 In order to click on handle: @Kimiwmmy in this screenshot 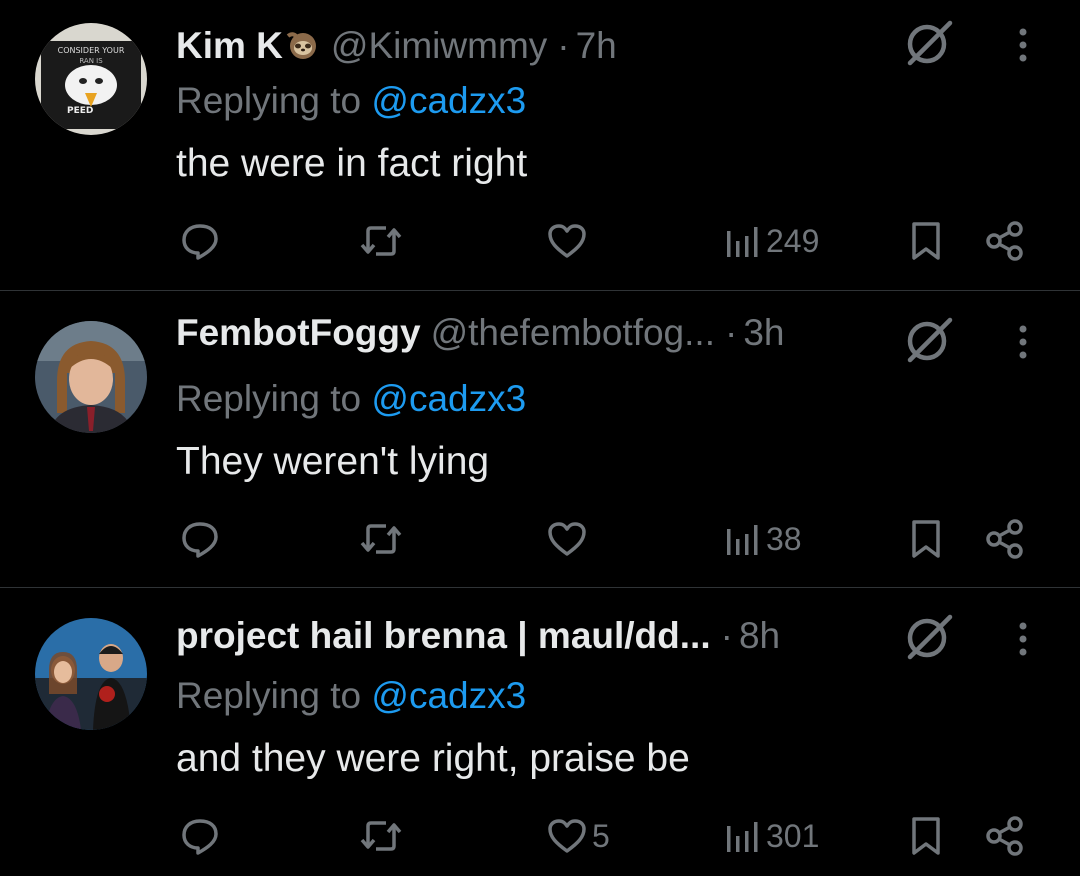, I will do `click(439, 46)`.